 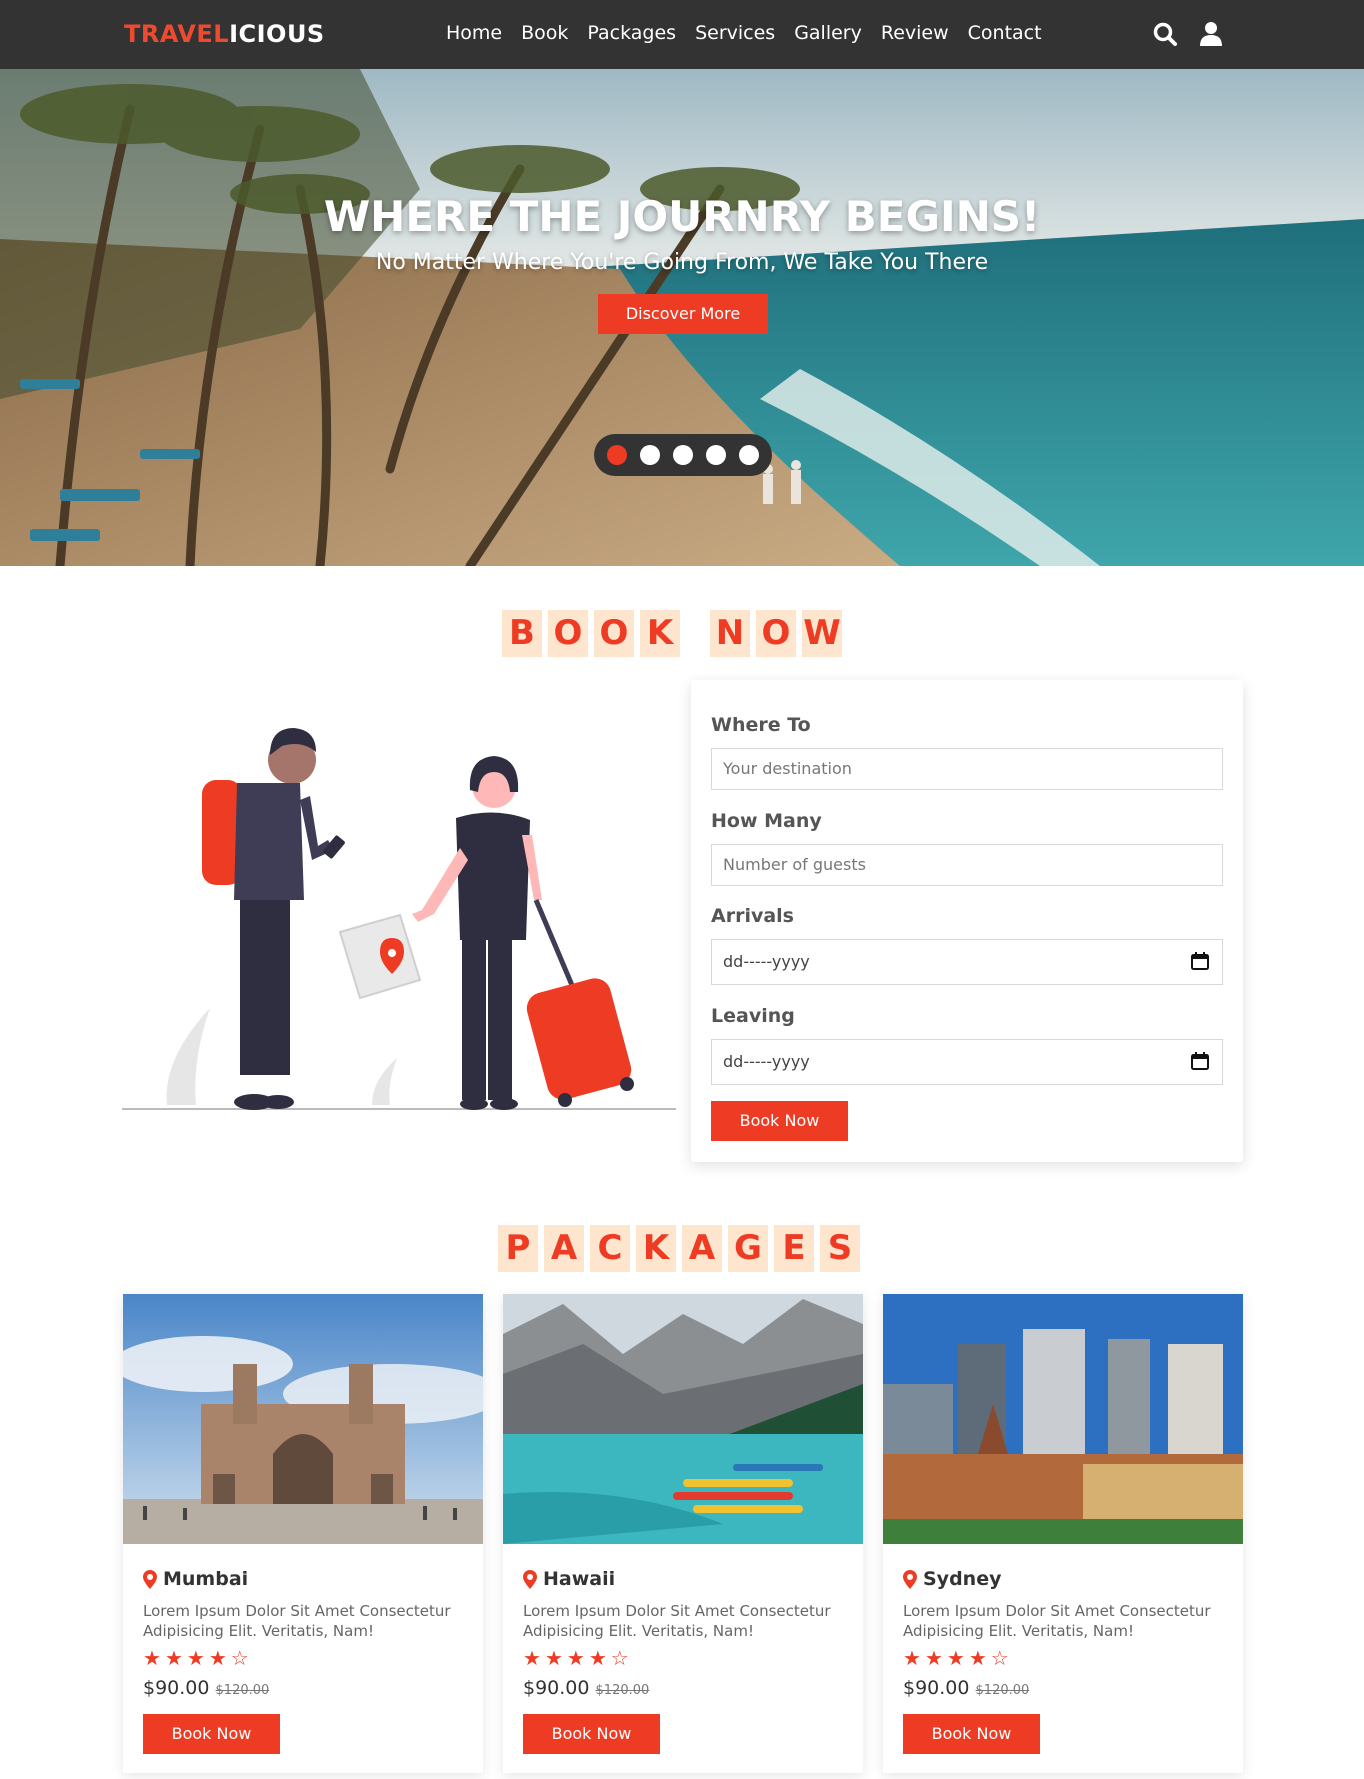 What do you see at coordinates (761, 725) in the screenshot?
I see `where-to-label: Where To` at bounding box center [761, 725].